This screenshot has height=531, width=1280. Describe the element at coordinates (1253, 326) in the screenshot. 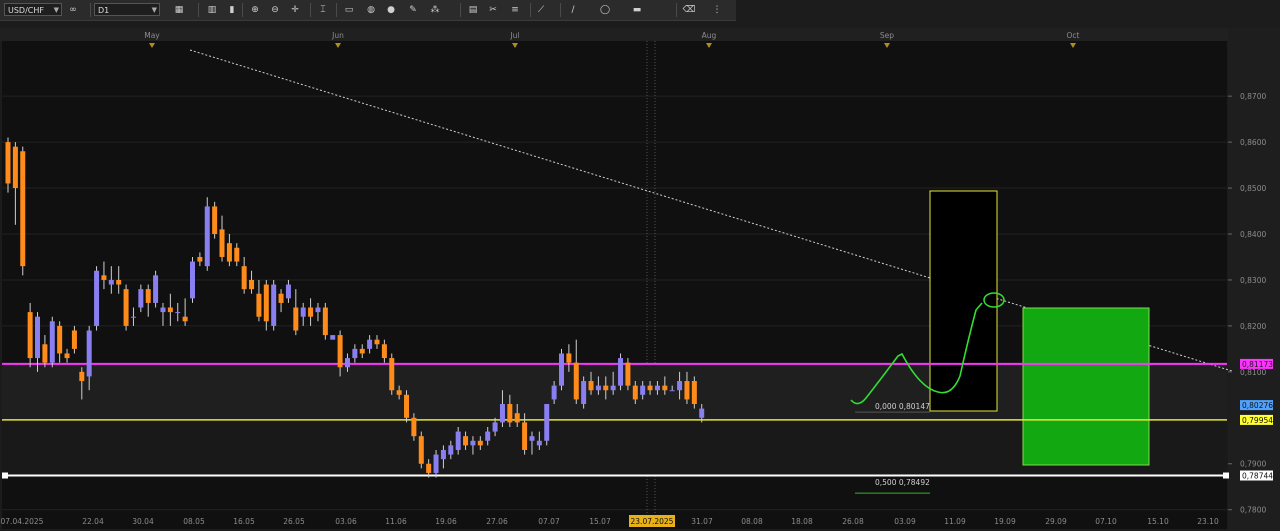

I see `price-tick-label: 0,8200` at that location.